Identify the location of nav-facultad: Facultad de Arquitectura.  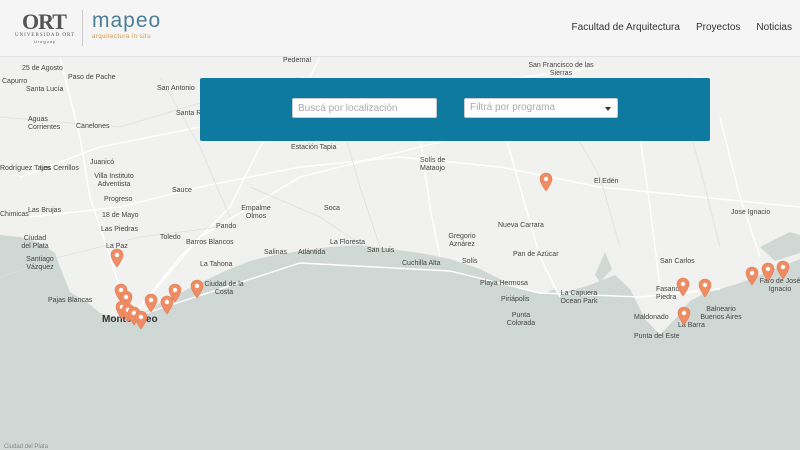
(626, 27).